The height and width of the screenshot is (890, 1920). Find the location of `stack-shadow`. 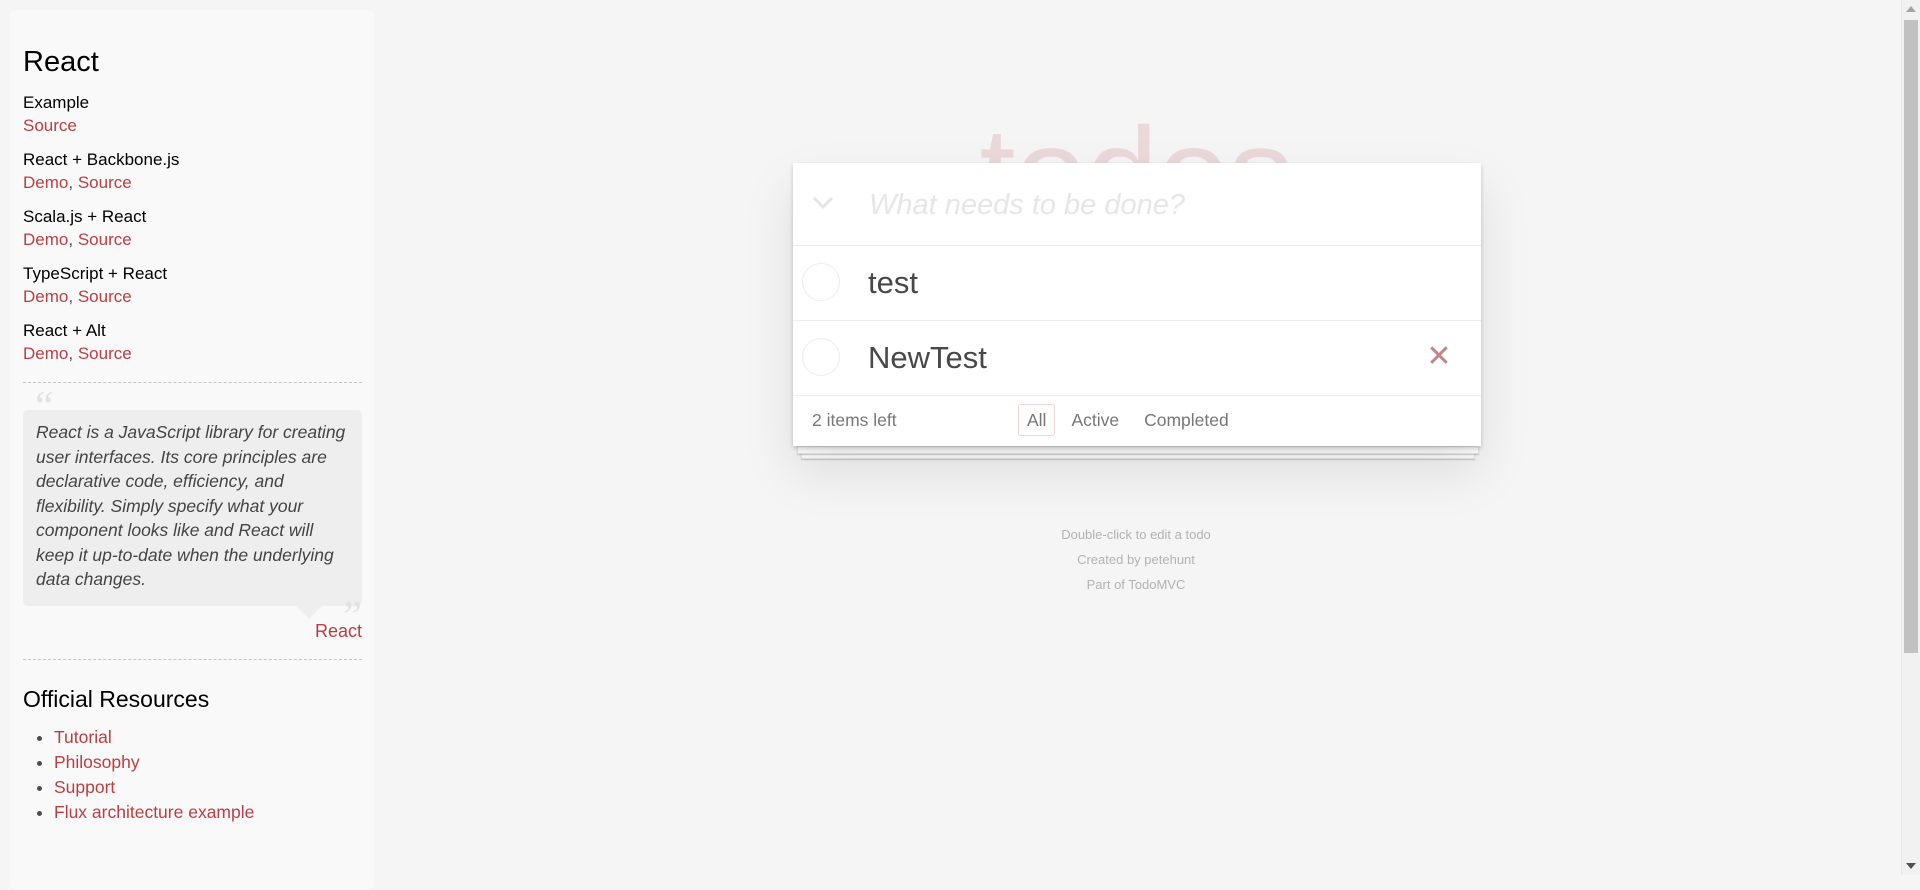

stack-shadow is located at coordinates (1138, 450).